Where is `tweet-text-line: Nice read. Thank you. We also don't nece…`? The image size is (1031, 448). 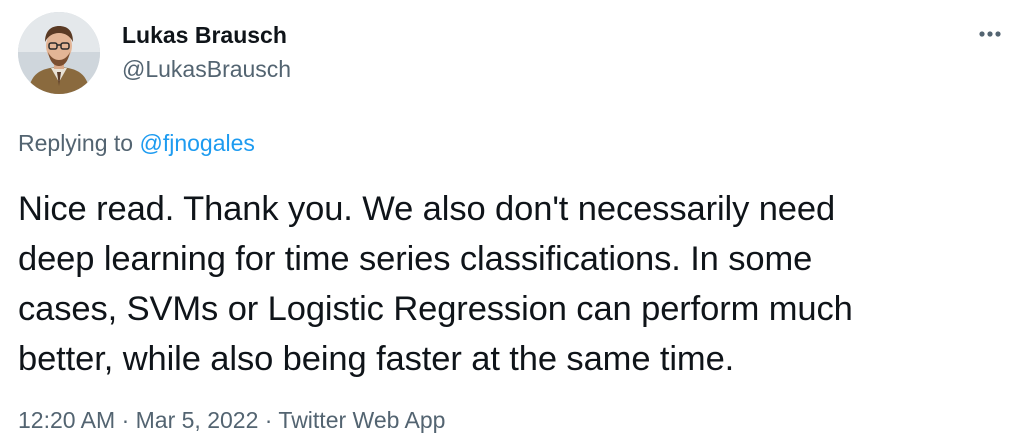
tweet-text-line: Nice read. Thank you. We also don't nece… is located at coordinates (427, 209).